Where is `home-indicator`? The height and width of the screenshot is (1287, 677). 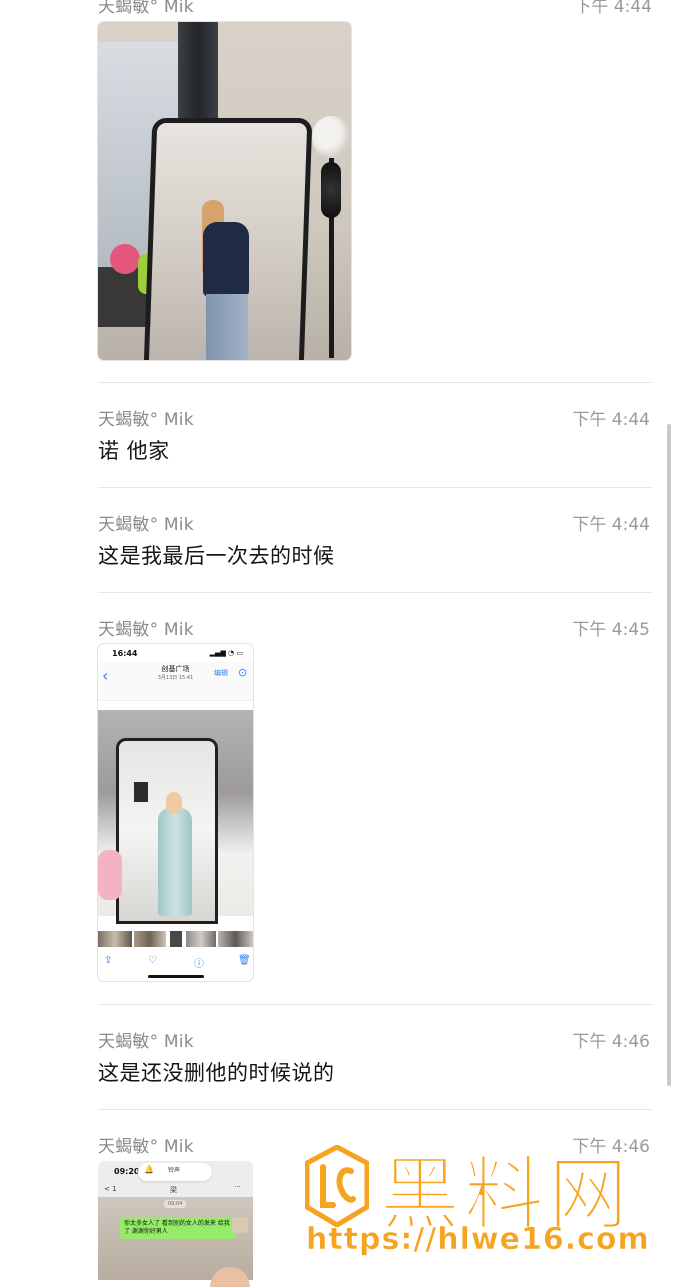
home-indicator is located at coordinates (176, 976).